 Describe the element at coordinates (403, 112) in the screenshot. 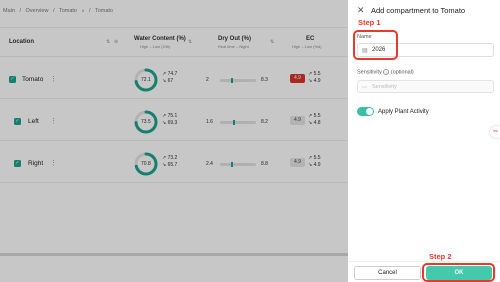

I see `apply-plant-activity-label: Apply Plant Activity` at that location.